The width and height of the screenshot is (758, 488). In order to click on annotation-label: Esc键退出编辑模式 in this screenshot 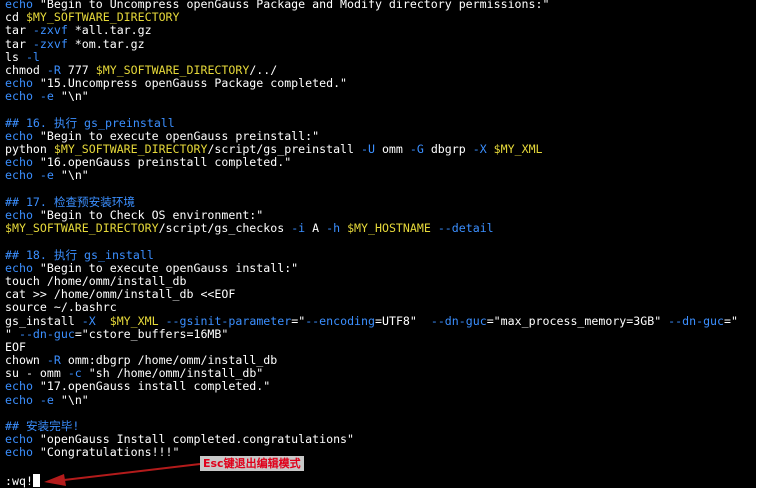, I will do `click(252, 463)`.